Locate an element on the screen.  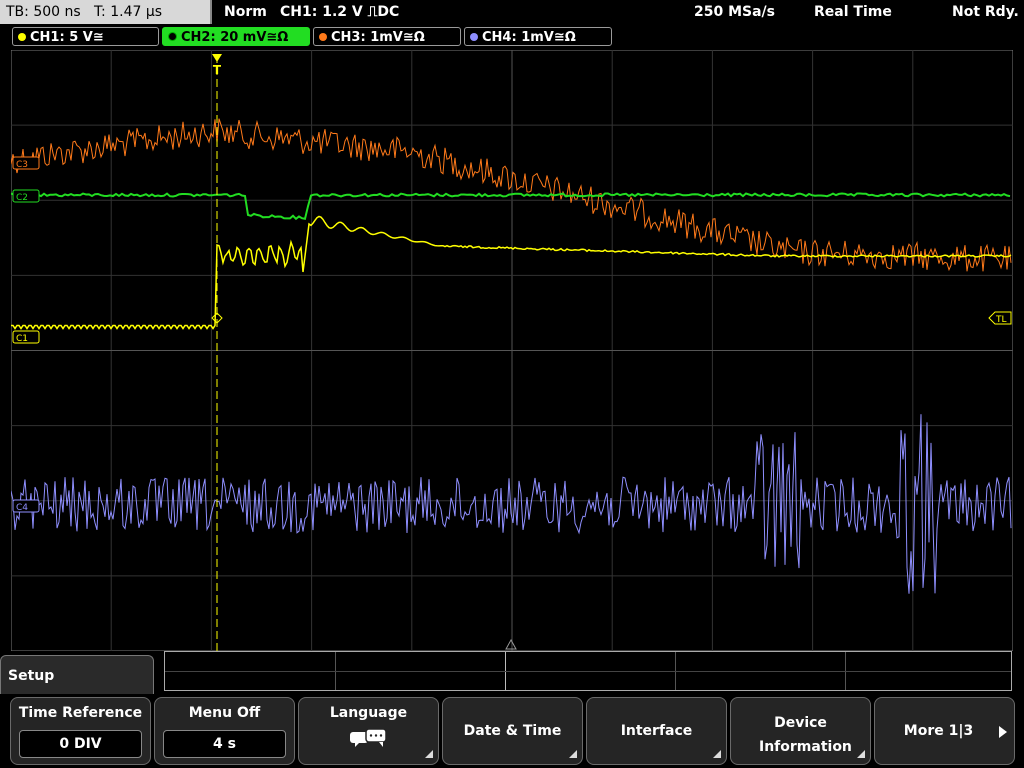
trigger-time: T: 1.47 µs is located at coordinates (128, 12).